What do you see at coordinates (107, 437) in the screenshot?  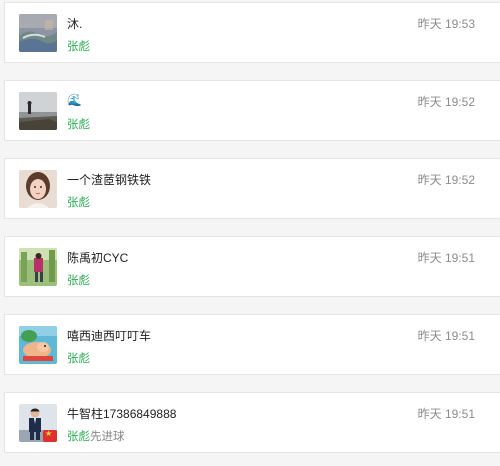 I see `status-text: 先进球` at bounding box center [107, 437].